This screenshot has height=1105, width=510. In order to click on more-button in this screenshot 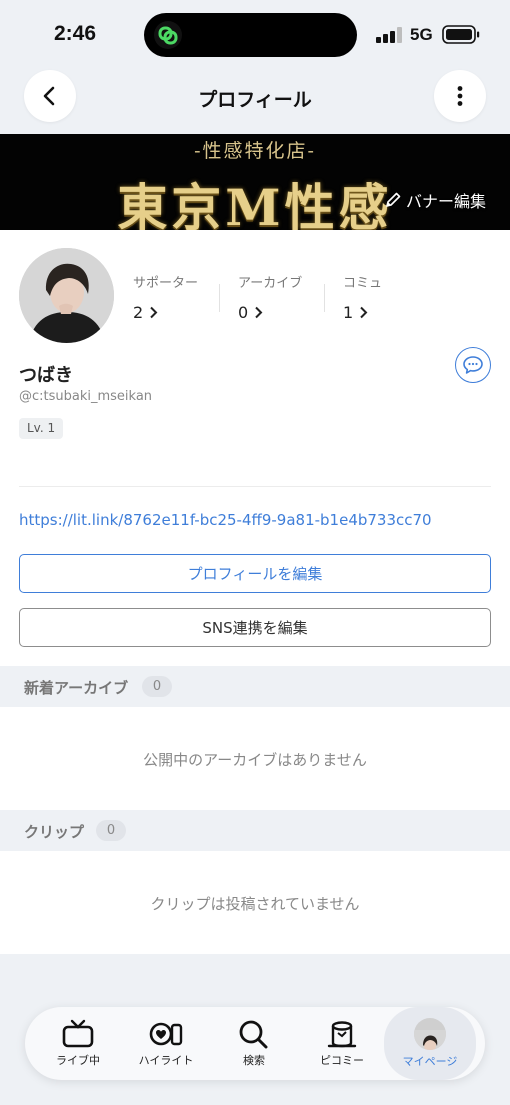, I will do `click(460, 96)`.